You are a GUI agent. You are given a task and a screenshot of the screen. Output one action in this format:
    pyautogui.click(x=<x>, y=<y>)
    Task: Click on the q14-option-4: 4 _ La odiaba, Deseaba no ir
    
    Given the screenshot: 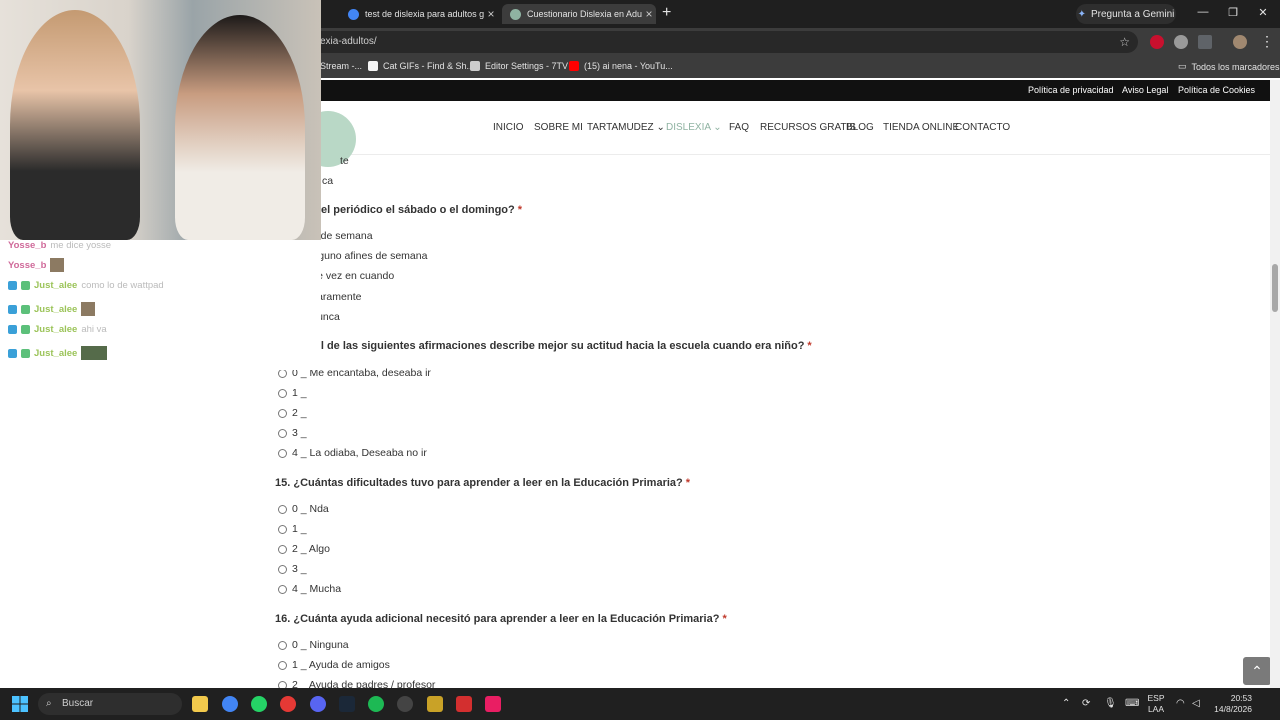 What is the action you would take?
    pyautogui.click(x=352, y=453)
    